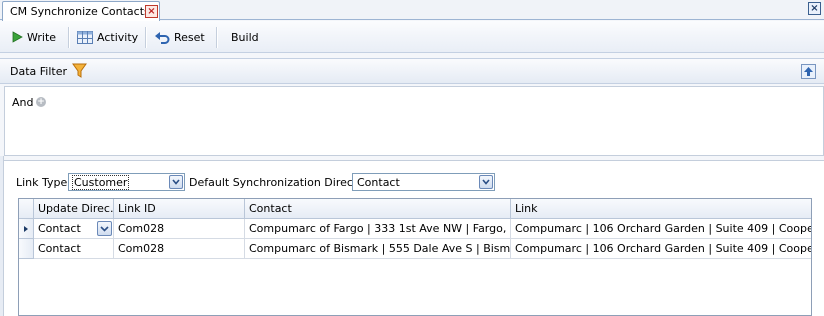 The height and width of the screenshot is (316, 824). Describe the element at coordinates (151, 11) in the screenshot. I see `tab-close-icon: ×` at that location.